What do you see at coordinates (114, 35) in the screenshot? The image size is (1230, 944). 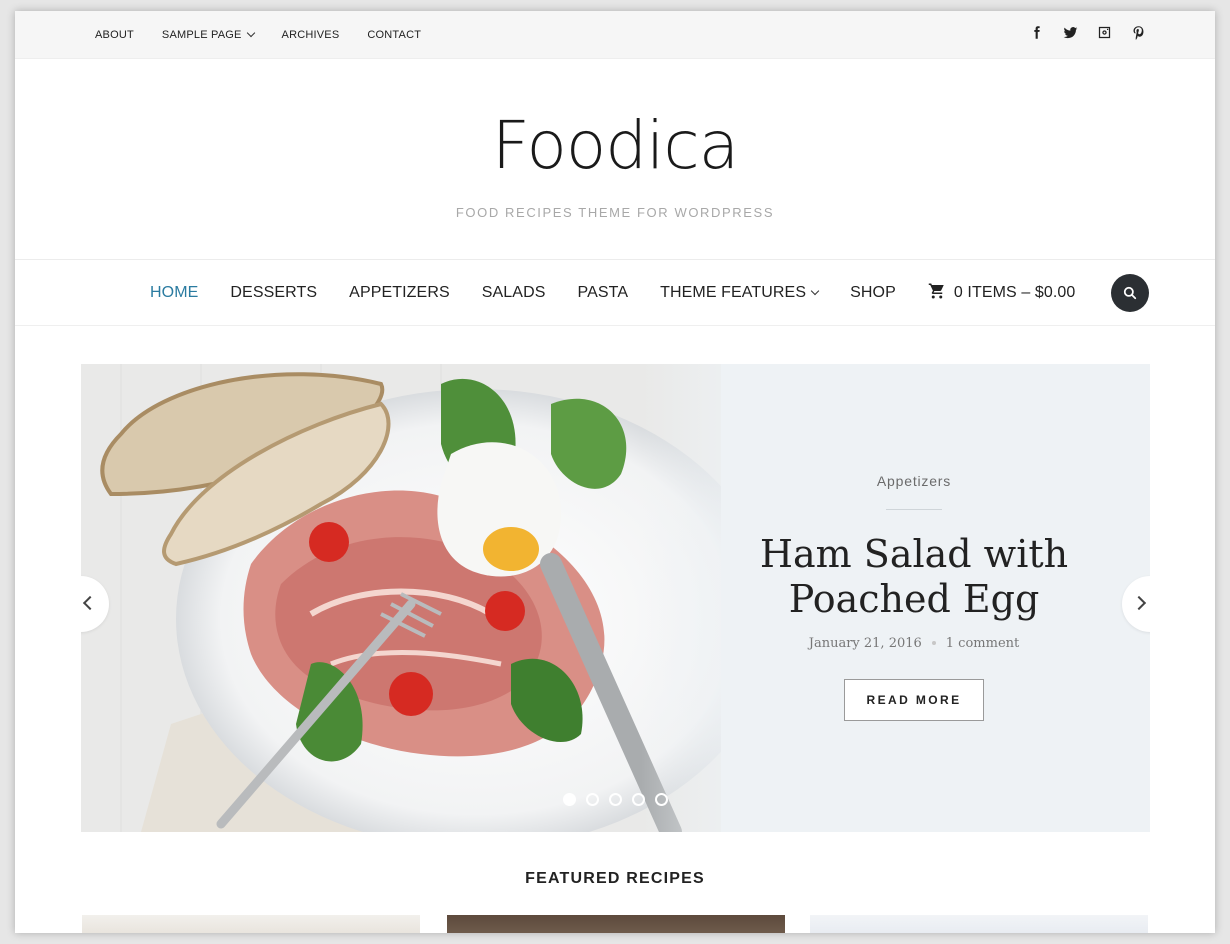 I see `top-nav-about: About` at bounding box center [114, 35].